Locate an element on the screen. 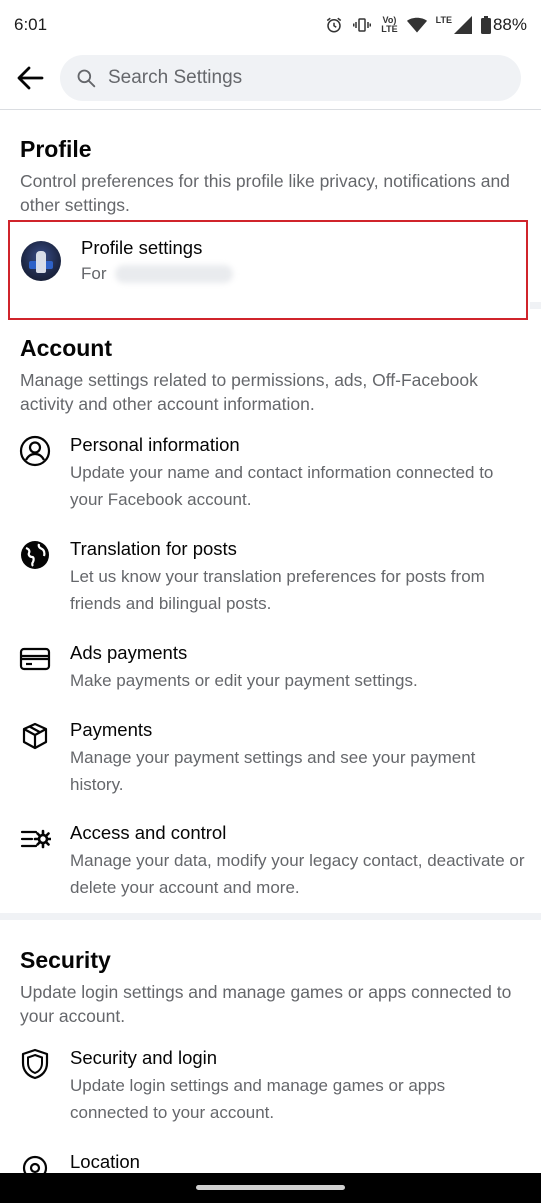 This screenshot has height=1203, width=541. battery-icon is located at coordinates (485, 25).